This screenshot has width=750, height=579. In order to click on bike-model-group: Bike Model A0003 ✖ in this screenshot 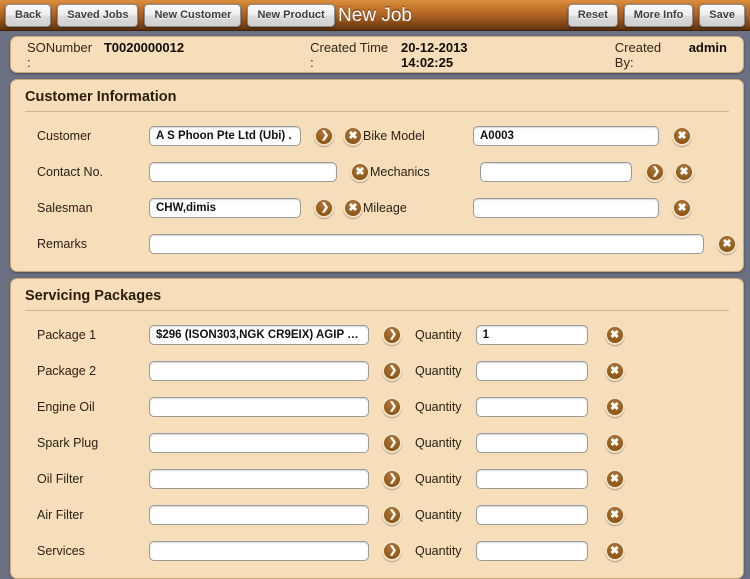, I will do `click(543, 136)`.